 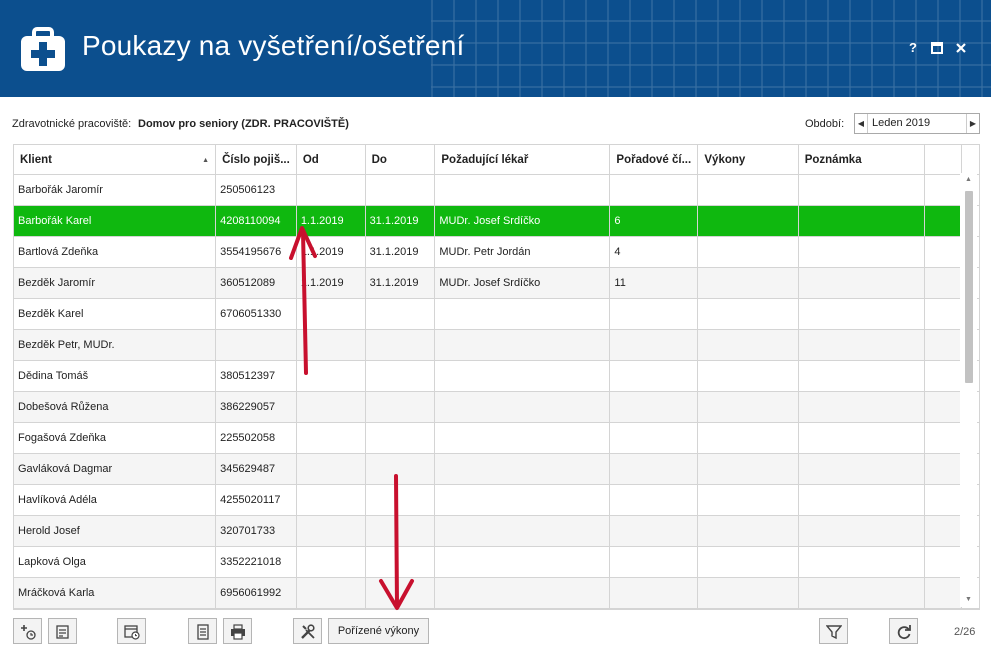 I want to click on cell-lekar: MUDr. Petr Jordán, so click(x=522, y=252).